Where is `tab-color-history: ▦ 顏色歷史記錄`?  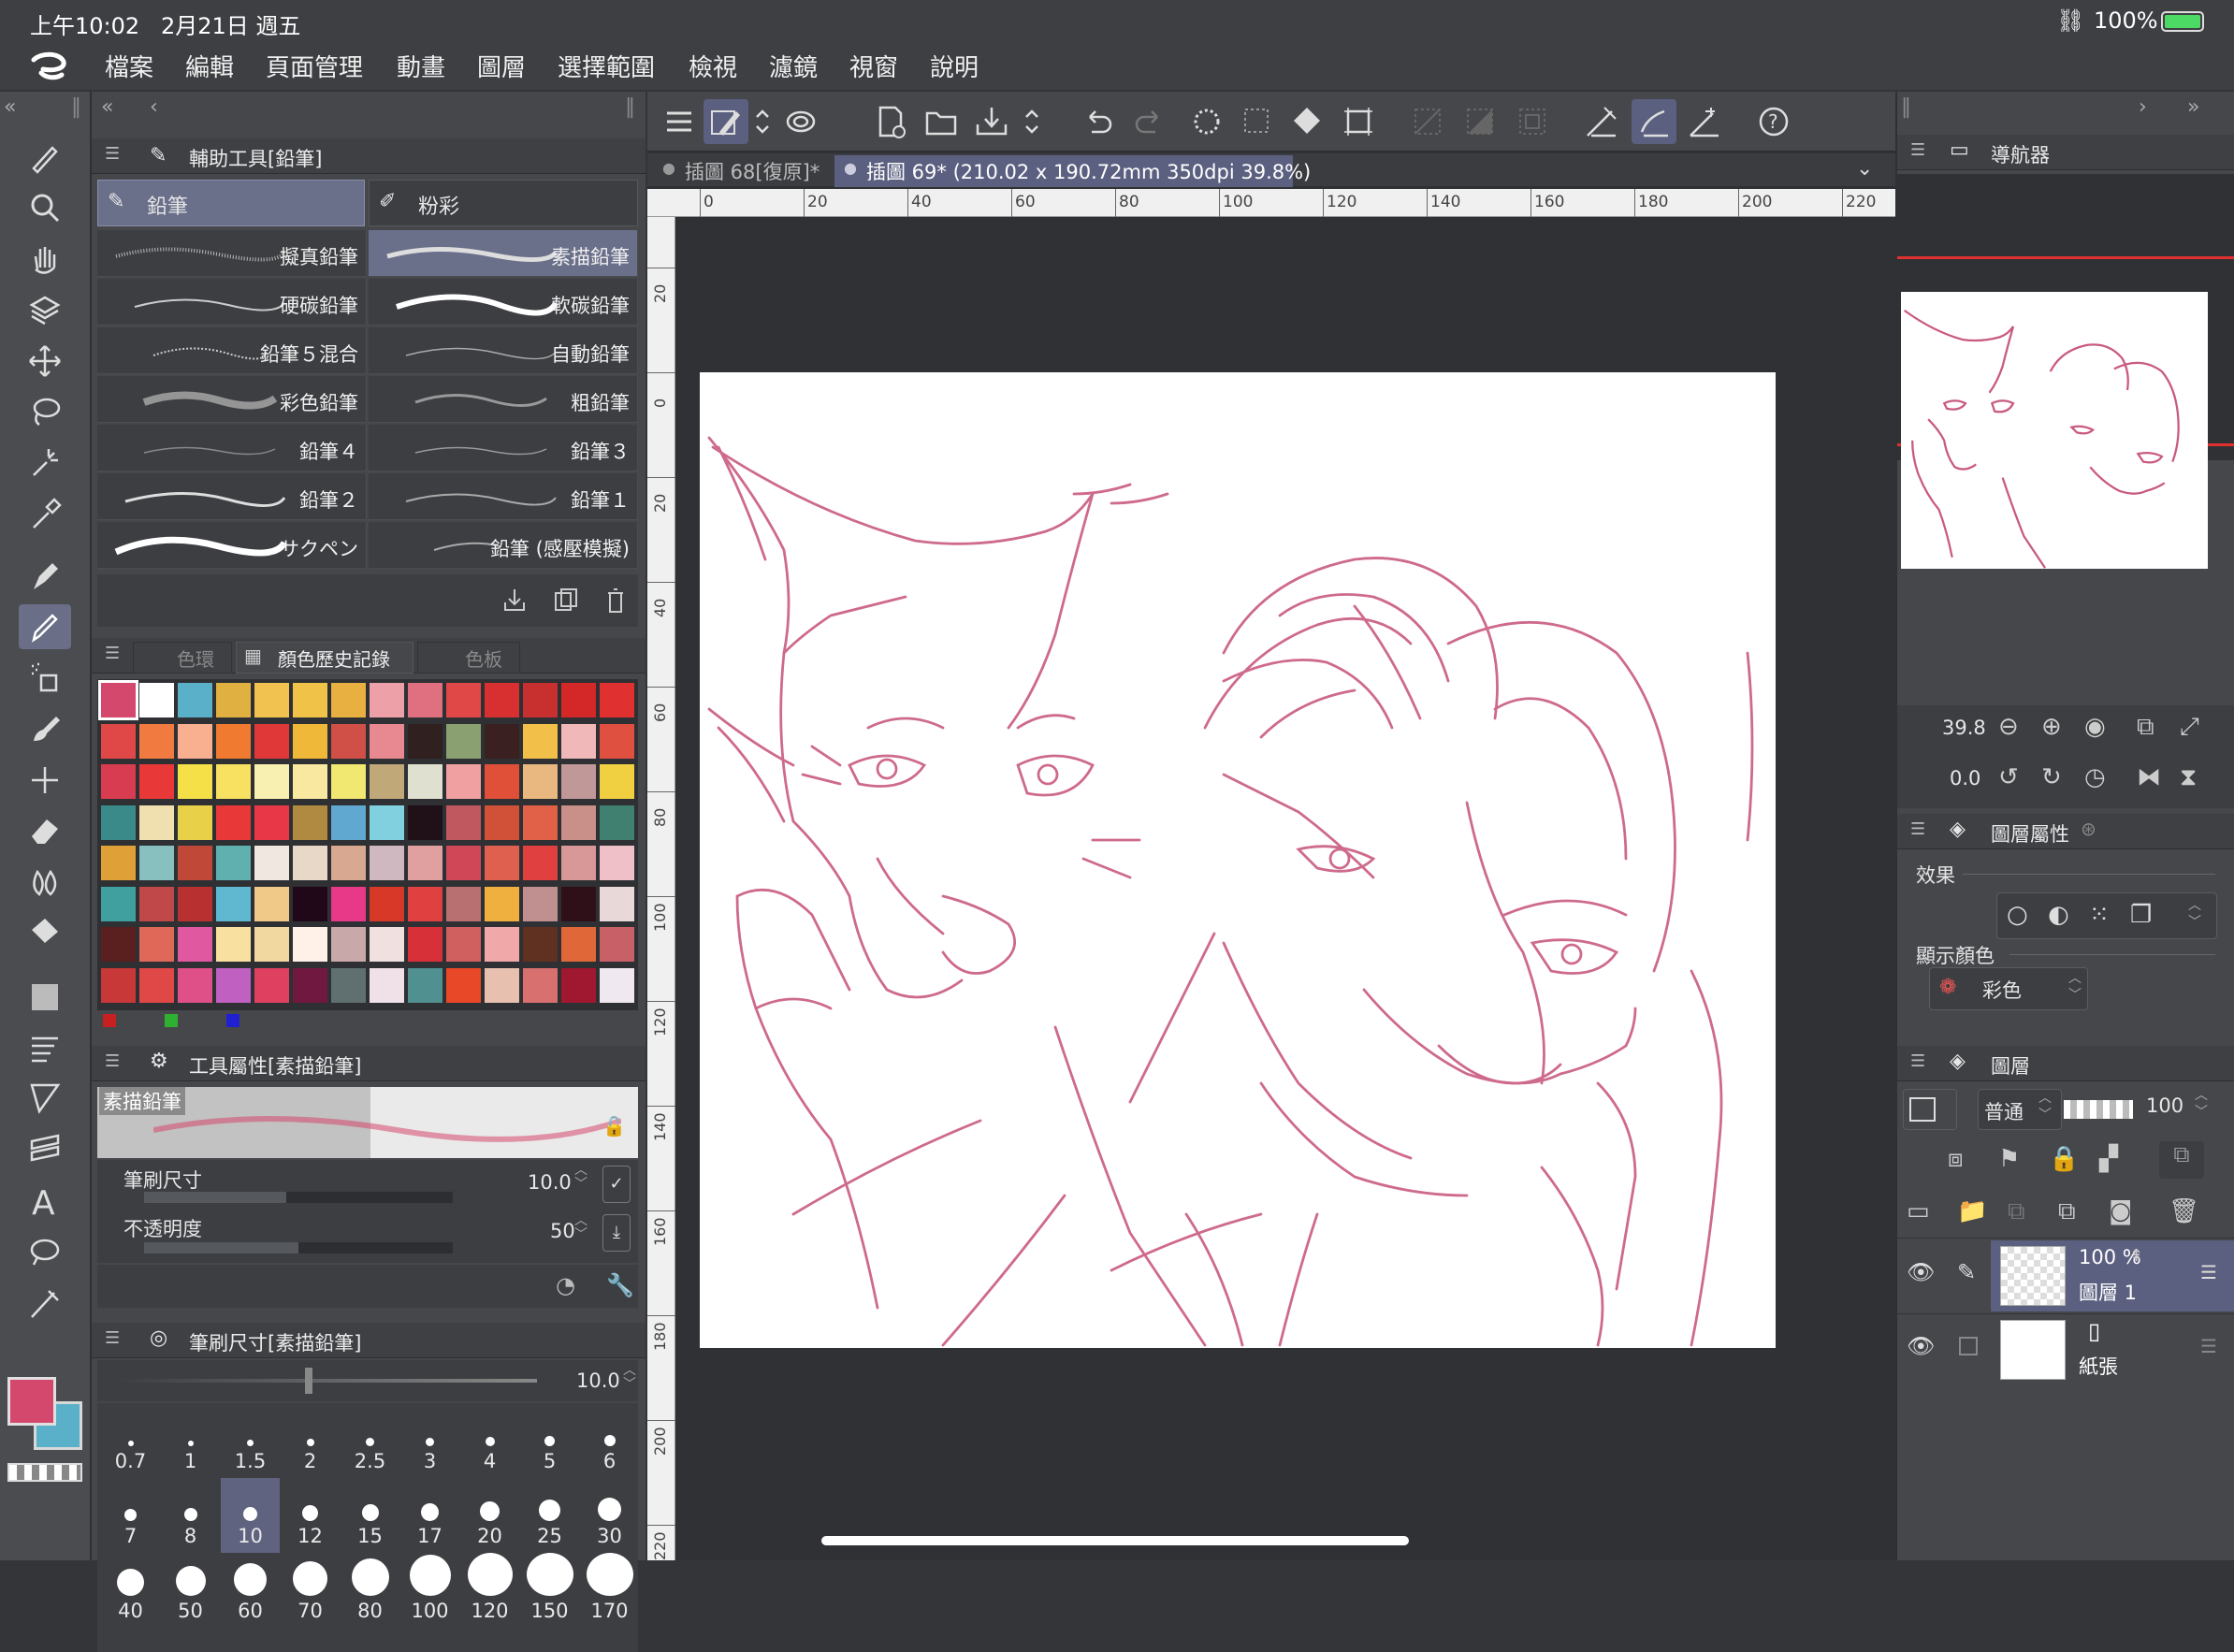 tab-color-history: ▦ 顏色歷史記錄 is located at coordinates (324, 658).